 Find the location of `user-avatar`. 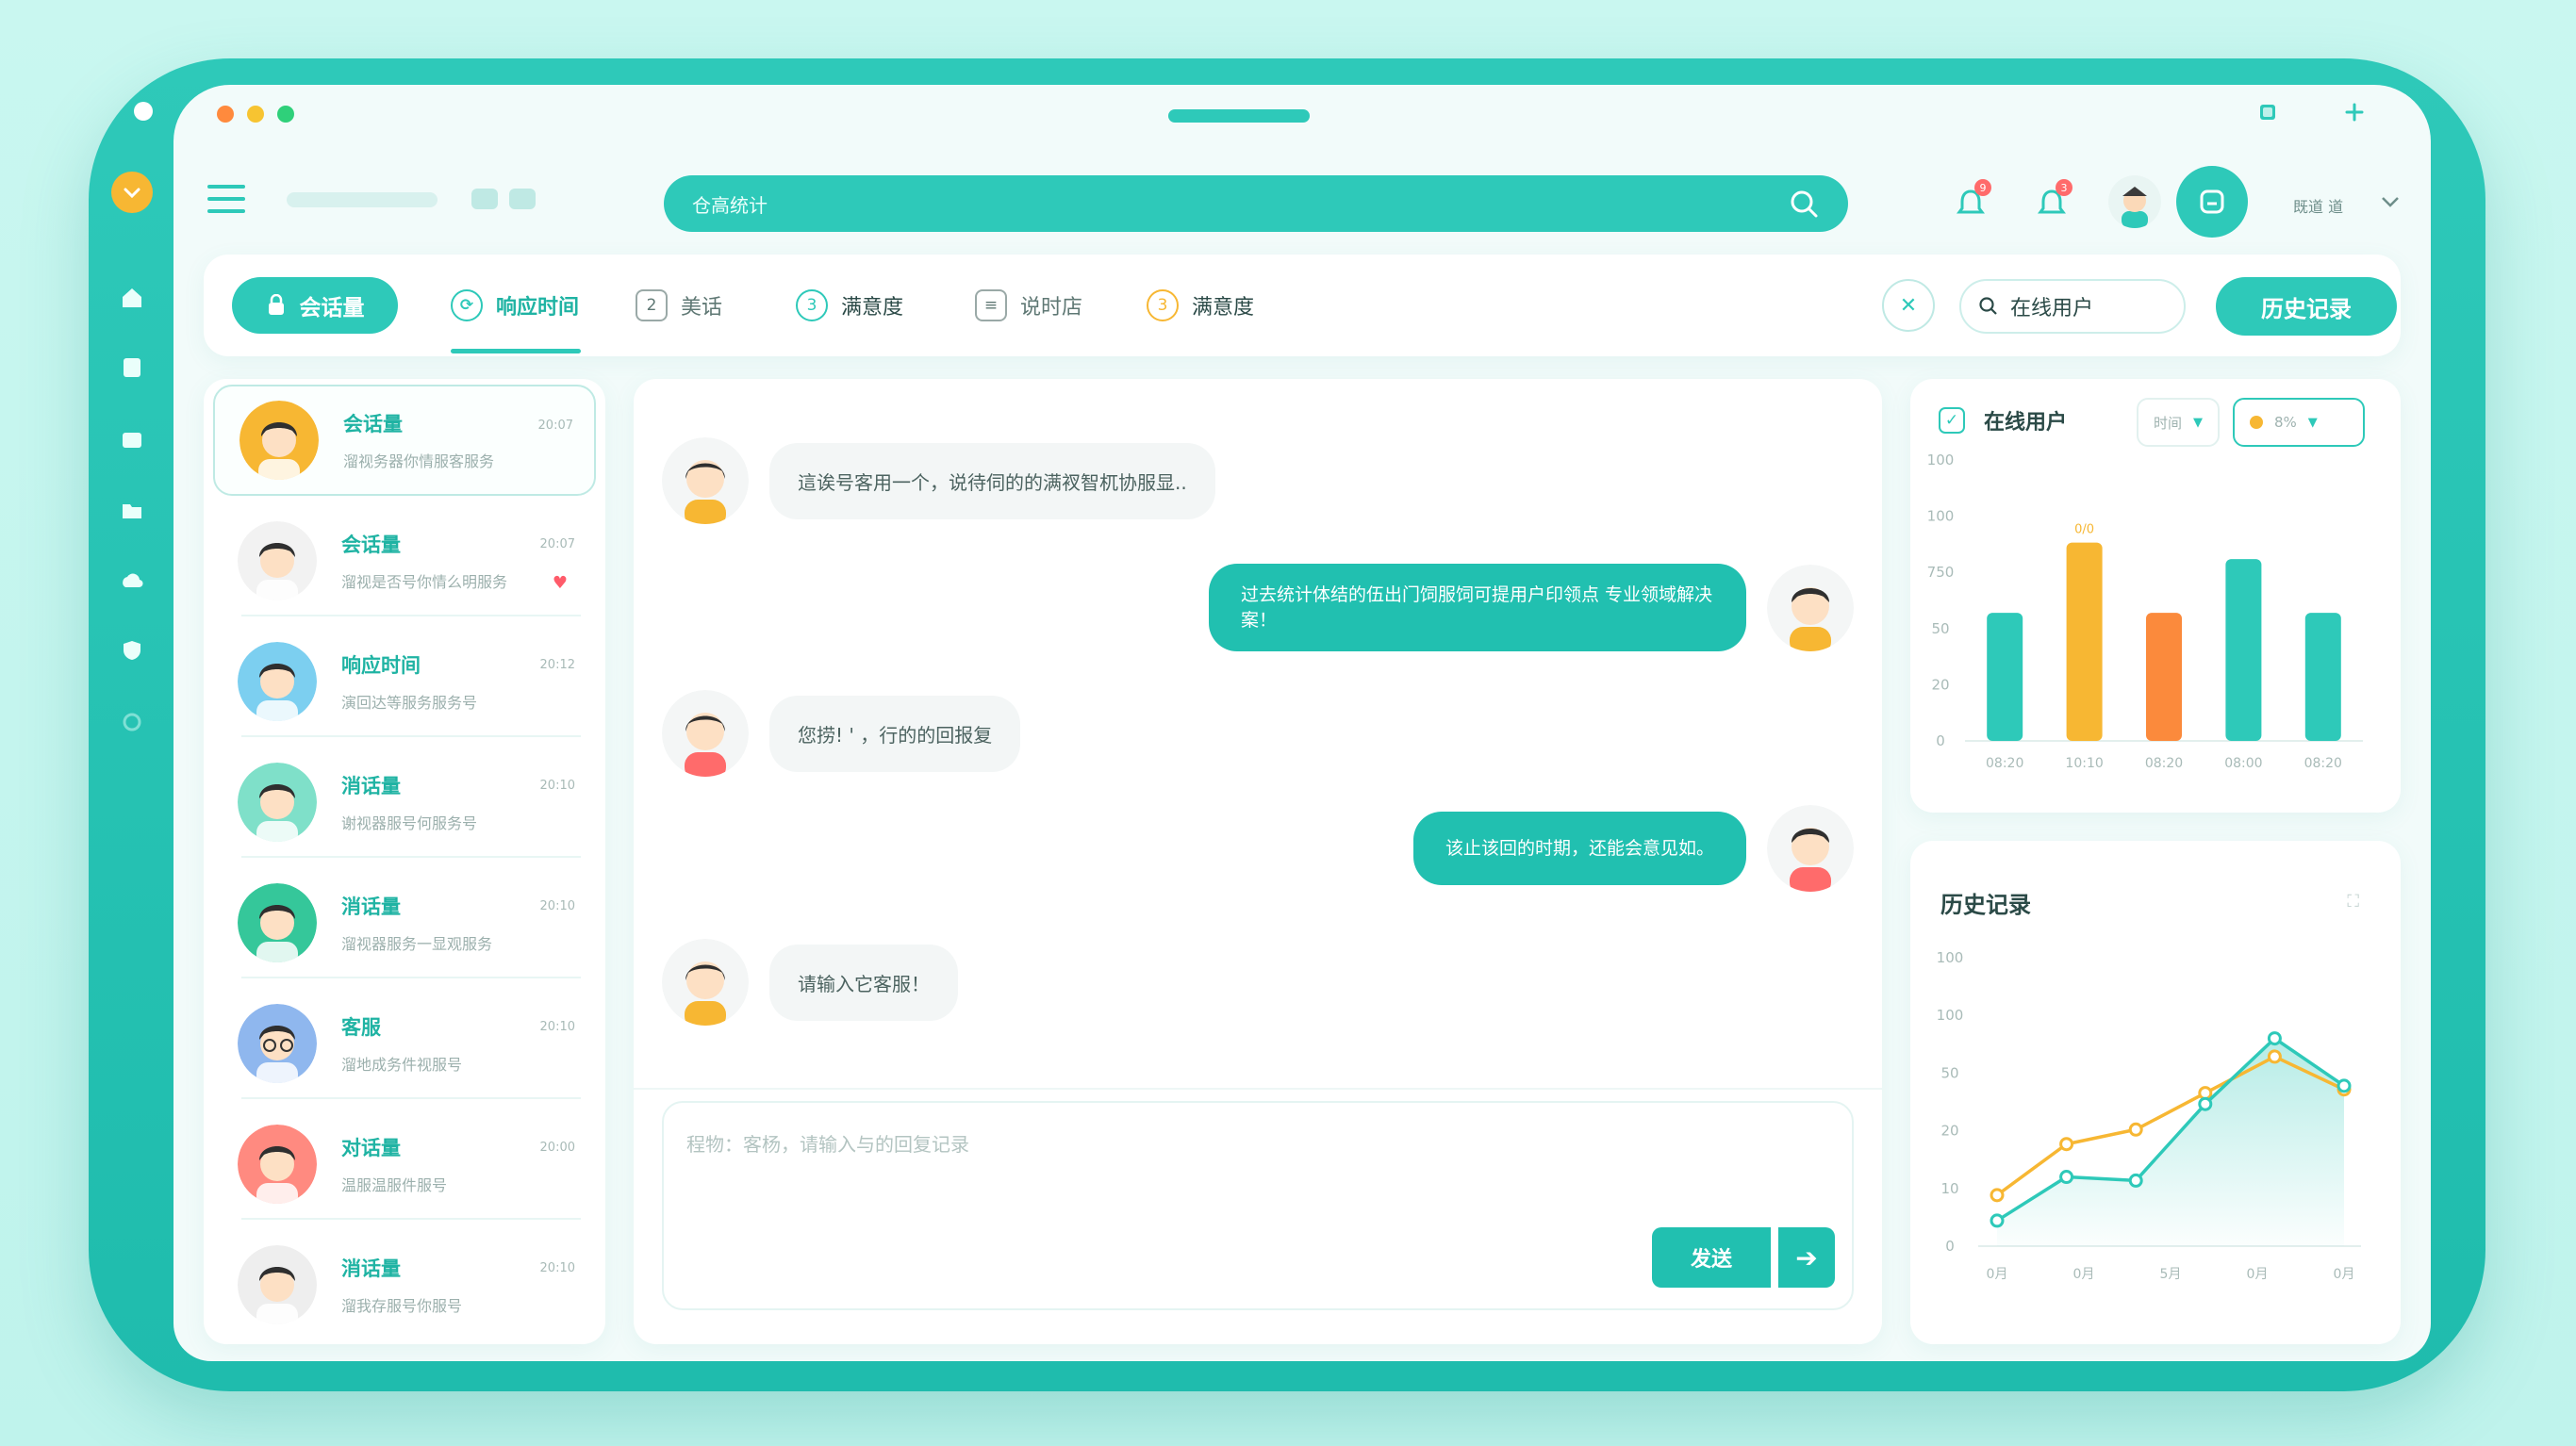

user-avatar is located at coordinates (2134, 201).